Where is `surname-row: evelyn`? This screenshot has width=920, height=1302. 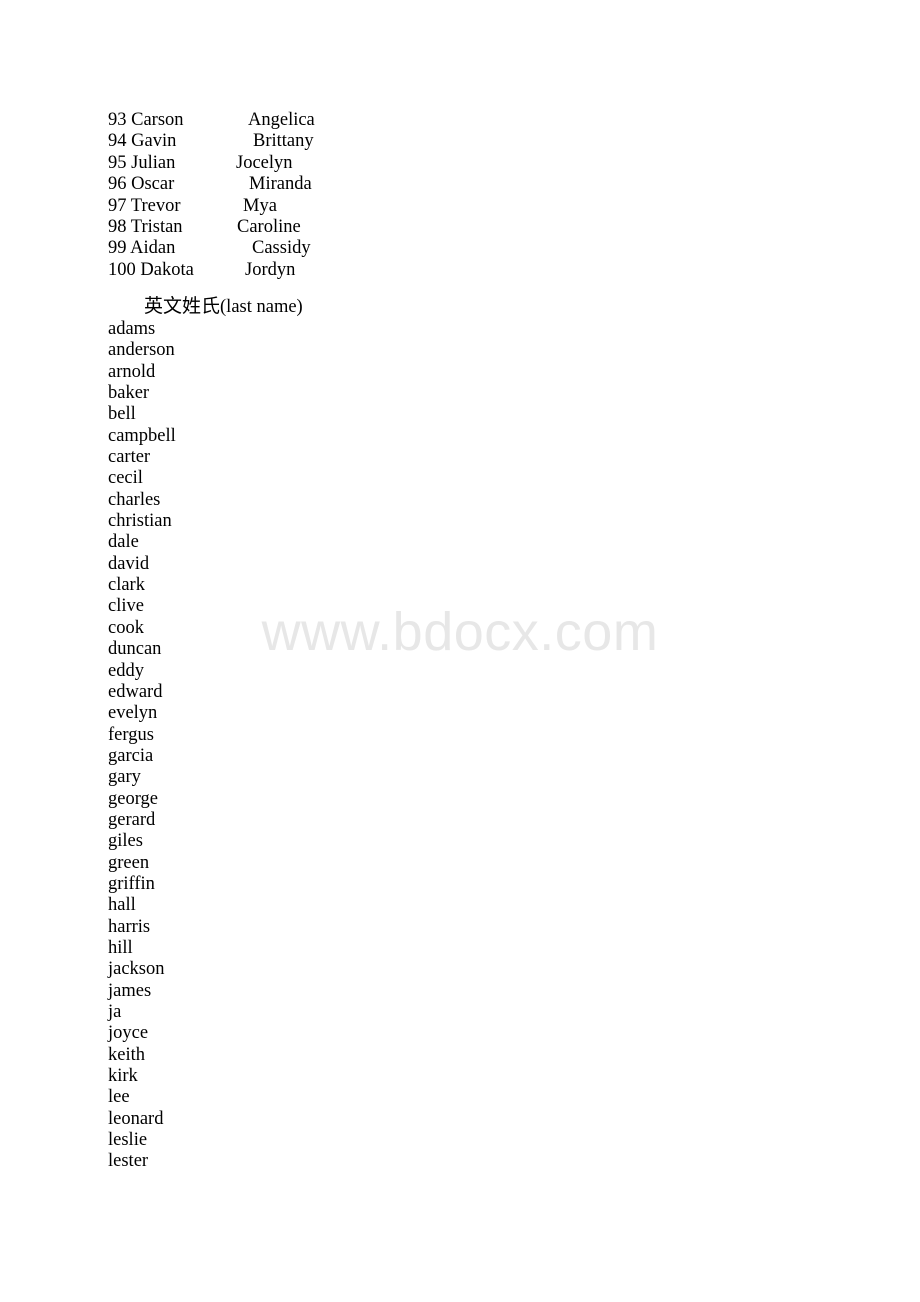
surname-row: evelyn is located at coordinates (133, 713).